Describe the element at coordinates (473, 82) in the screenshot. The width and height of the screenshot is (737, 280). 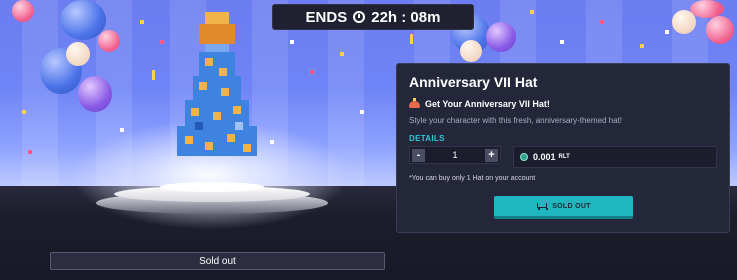
I see `item-title: Anniversary VII Hat` at that location.